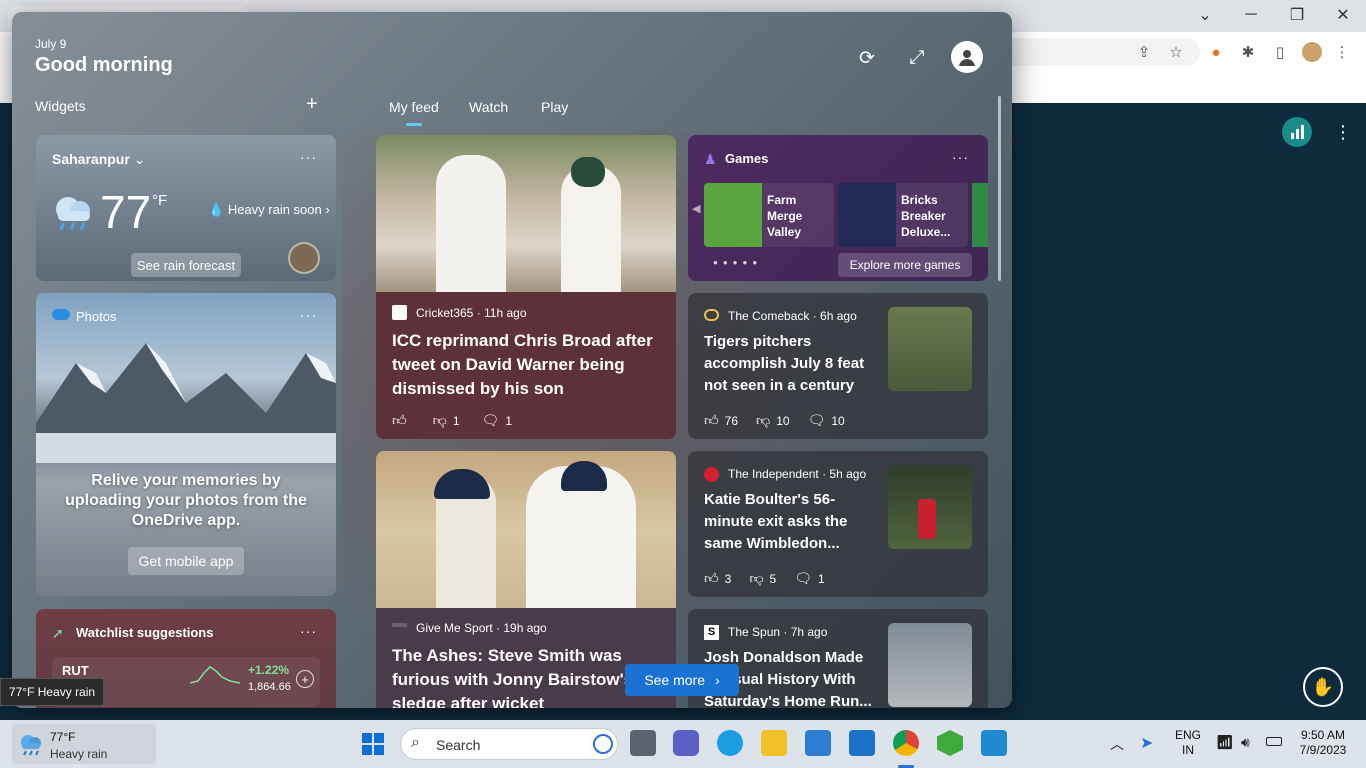 The height and width of the screenshot is (768, 1366). I want to click on account-avatar, so click(967, 57).